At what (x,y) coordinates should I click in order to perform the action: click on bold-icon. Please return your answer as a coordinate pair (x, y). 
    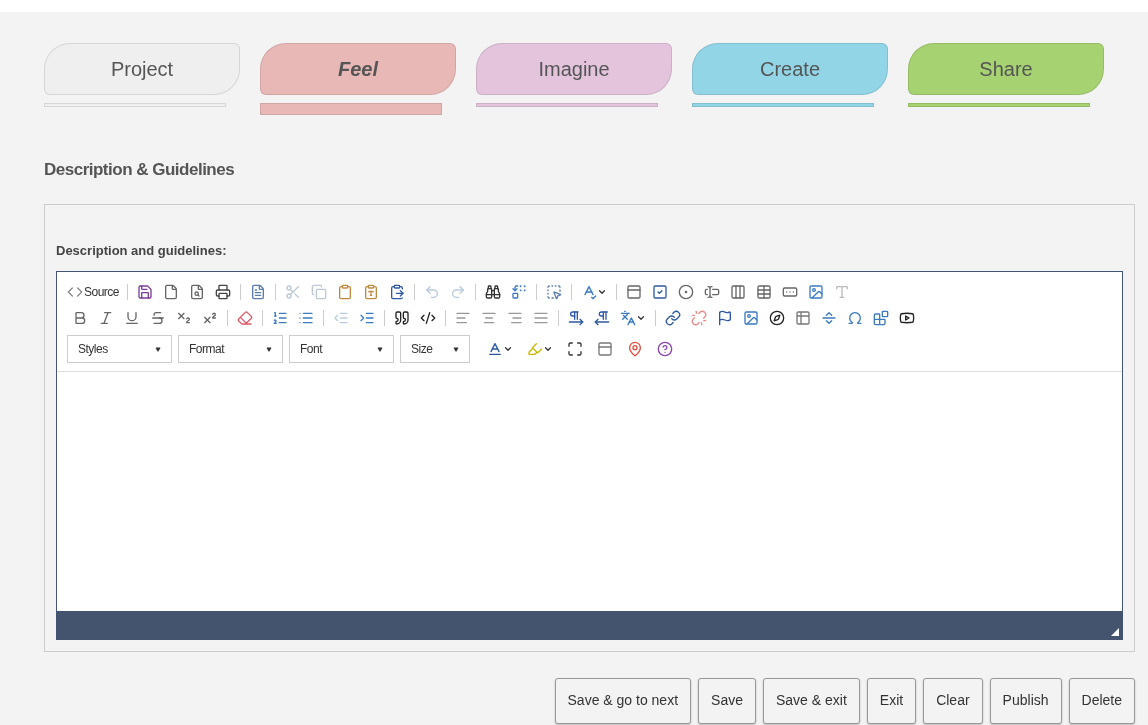
    Looking at the image, I should click on (80, 318).